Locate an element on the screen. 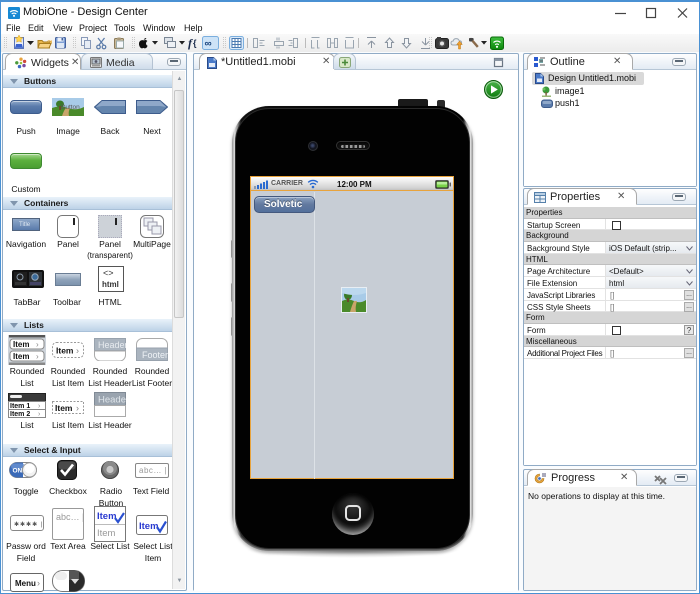 The image size is (700, 594). svg-text: Button is located at coordinates (70, 107).